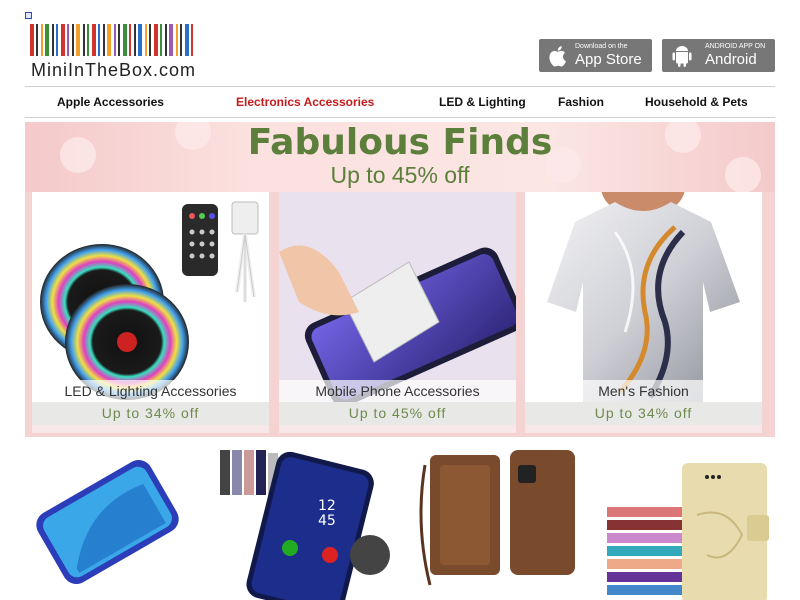 The width and height of the screenshot is (800, 600). I want to click on app-store-label: App Store, so click(608, 59).